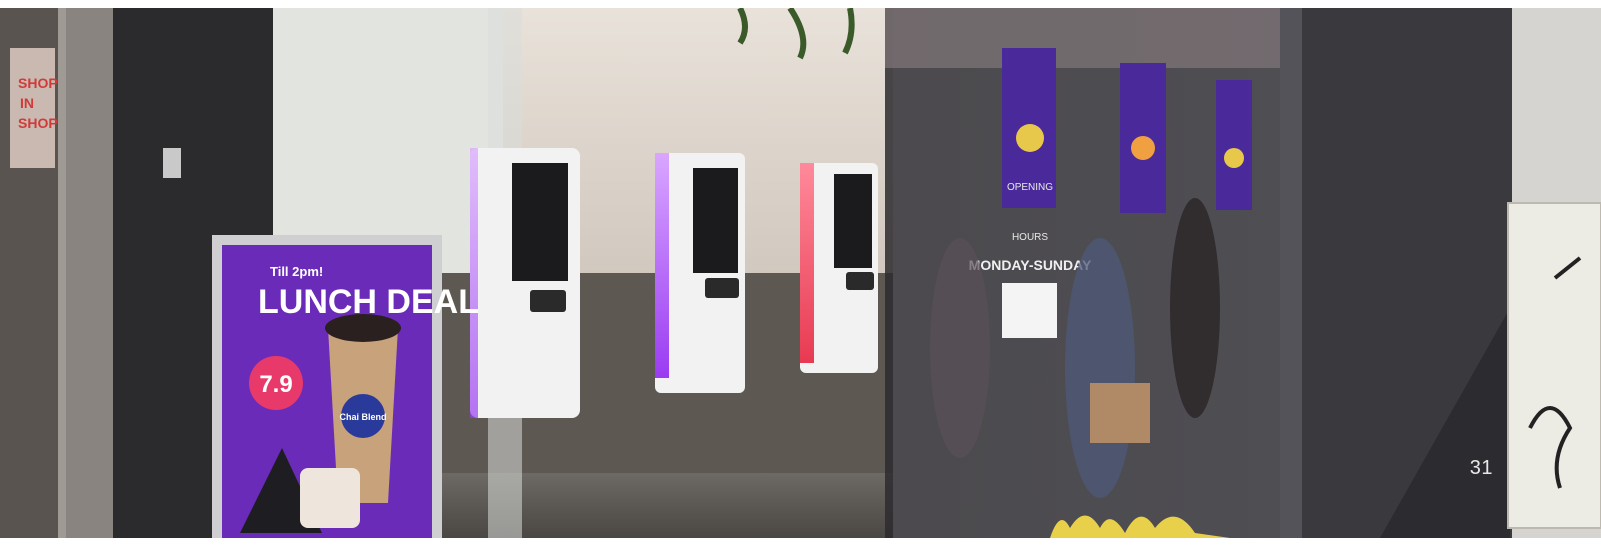  What do you see at coordinates (1030, 187) in the screenshot?
I see `decal-opening-text: OPENING` at bounding box center [1030, 187].